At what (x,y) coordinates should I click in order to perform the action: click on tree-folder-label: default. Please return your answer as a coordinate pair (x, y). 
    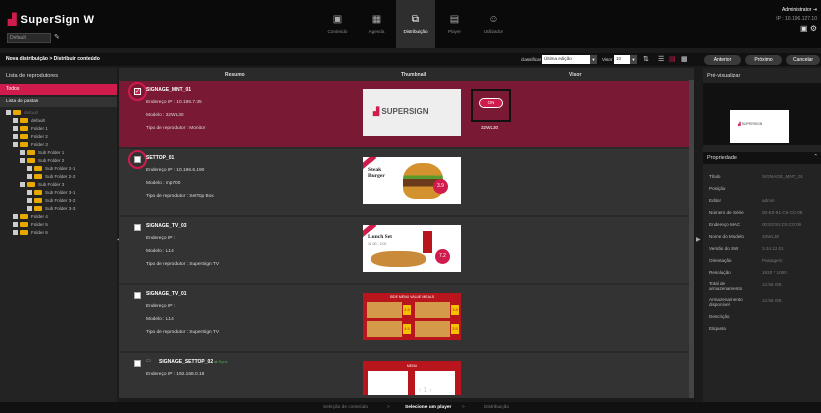
    Looking at the image, I should click on (31, 112).